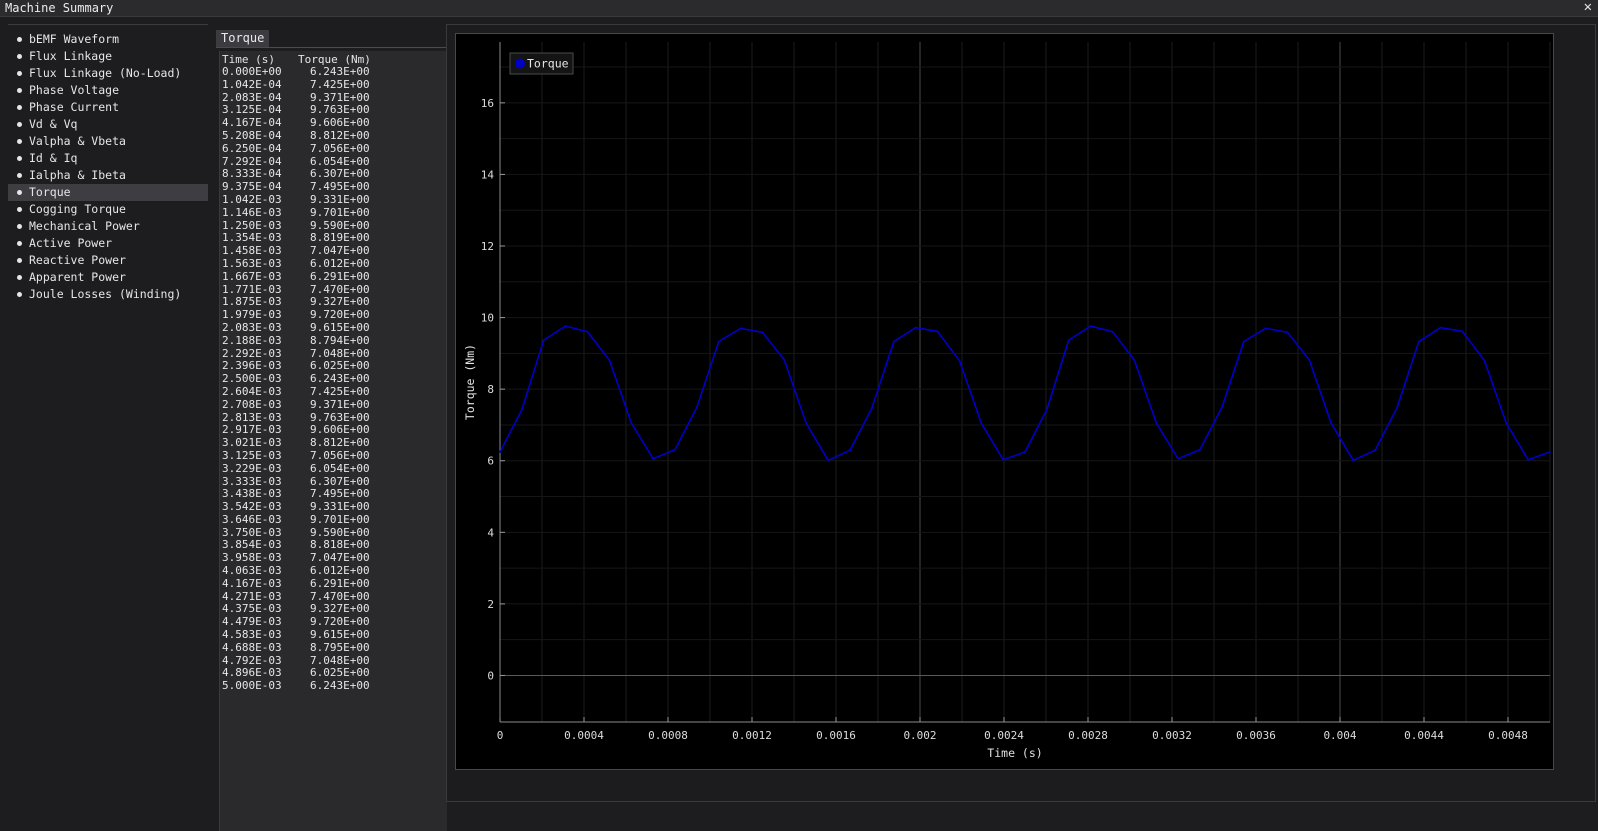 This screenshot has height=831, width=1598. What do you see at coordinates (1172, 735) in the screenshot?
I see `x-tick-label: 0.0032` at bounding box center [1172, 735].